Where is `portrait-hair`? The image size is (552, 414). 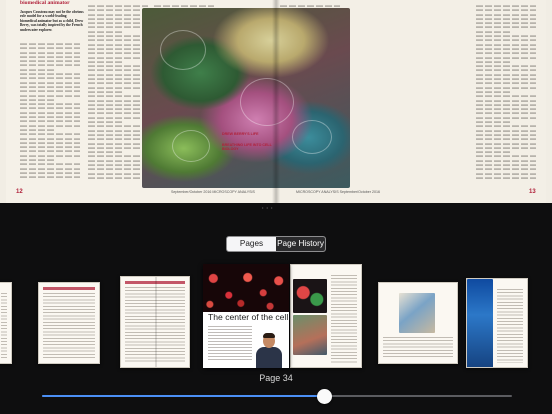 portrait-hair is located at coordinates (269, 335).